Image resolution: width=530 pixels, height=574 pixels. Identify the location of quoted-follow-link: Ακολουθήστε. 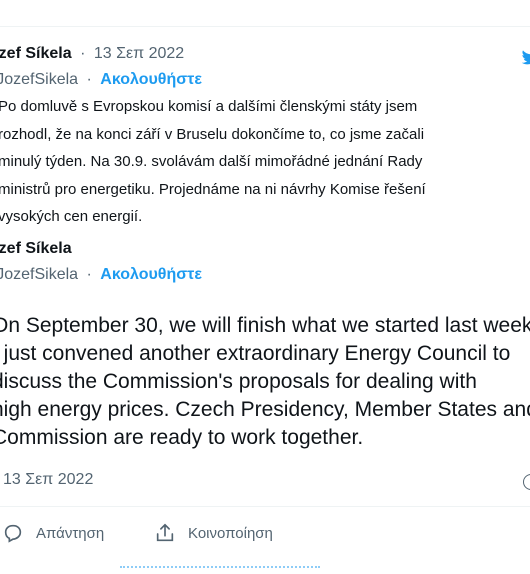
(151, 79).